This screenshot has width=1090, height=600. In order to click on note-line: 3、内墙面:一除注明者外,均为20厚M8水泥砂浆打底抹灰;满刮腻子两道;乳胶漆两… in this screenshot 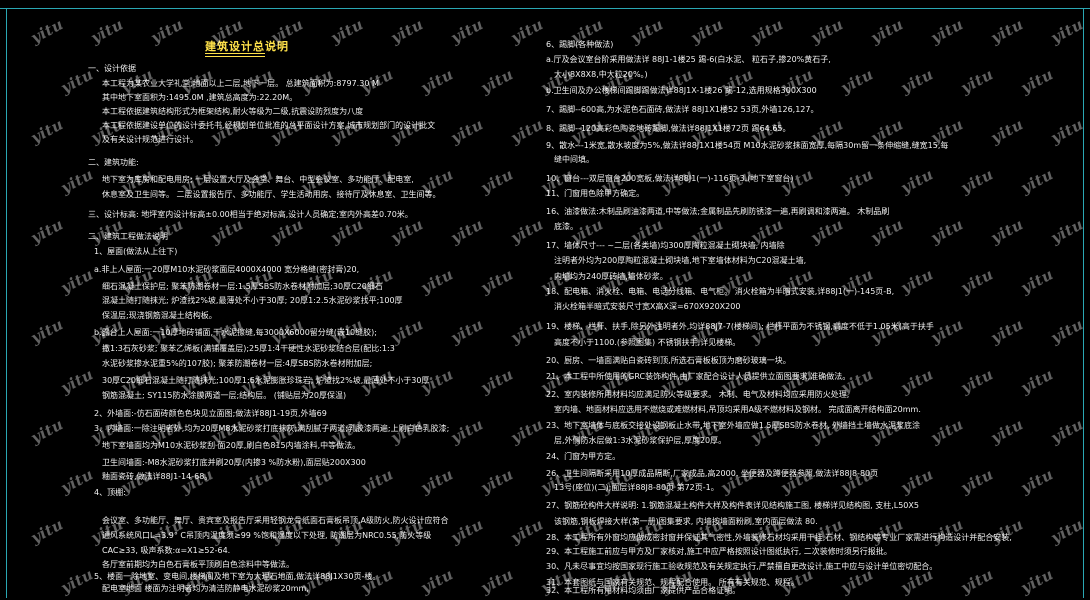, I will do `click(272, 428)`.